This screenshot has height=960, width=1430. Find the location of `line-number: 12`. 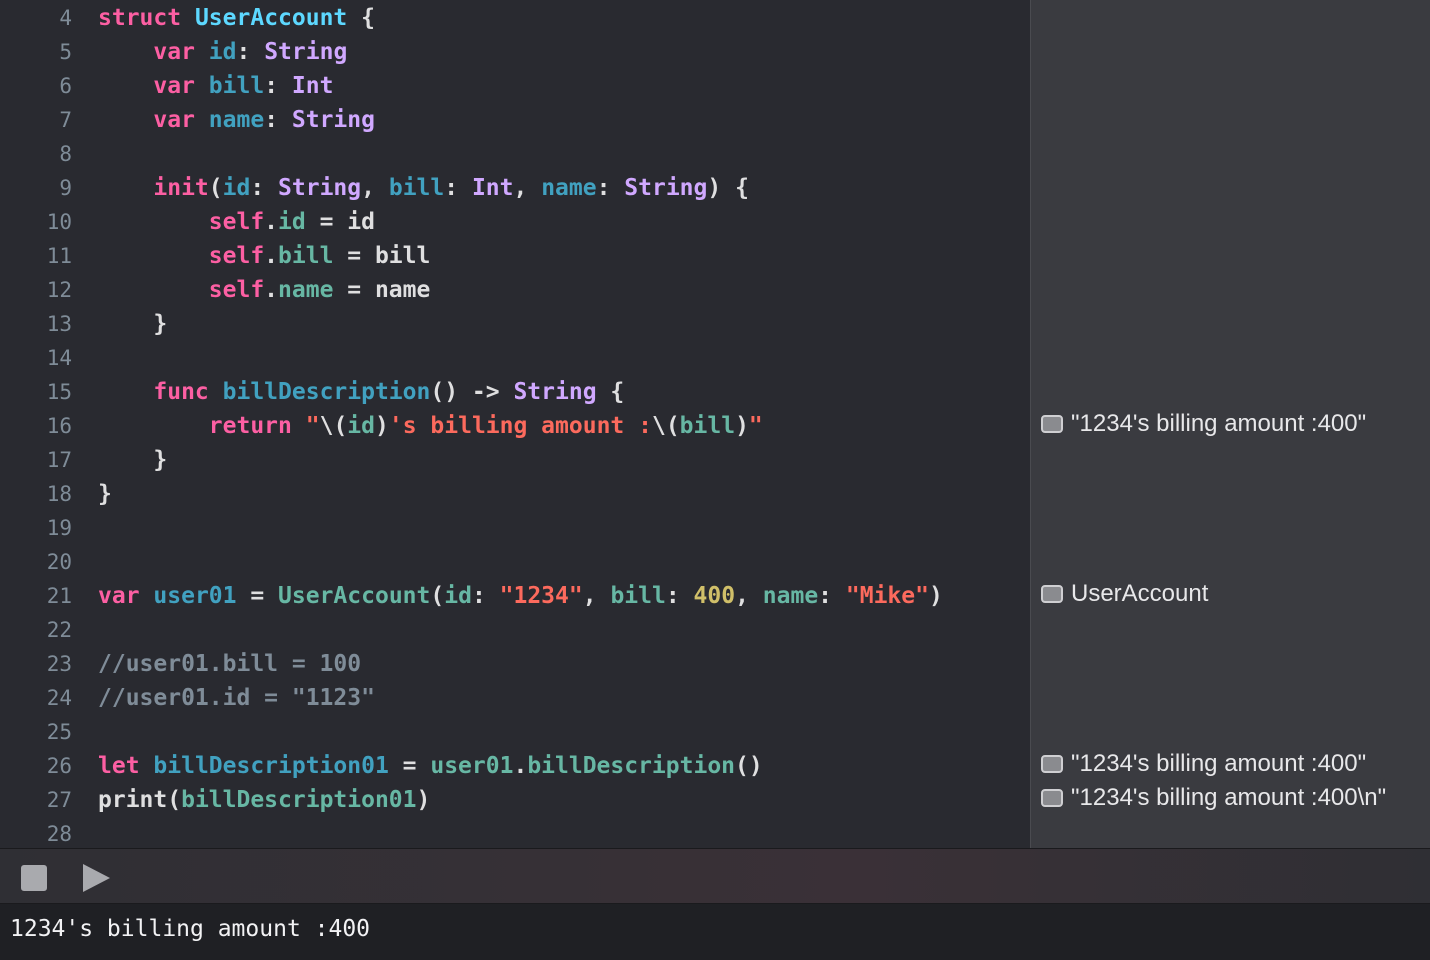

line-number: 12 is located at coordinates (59, 290).